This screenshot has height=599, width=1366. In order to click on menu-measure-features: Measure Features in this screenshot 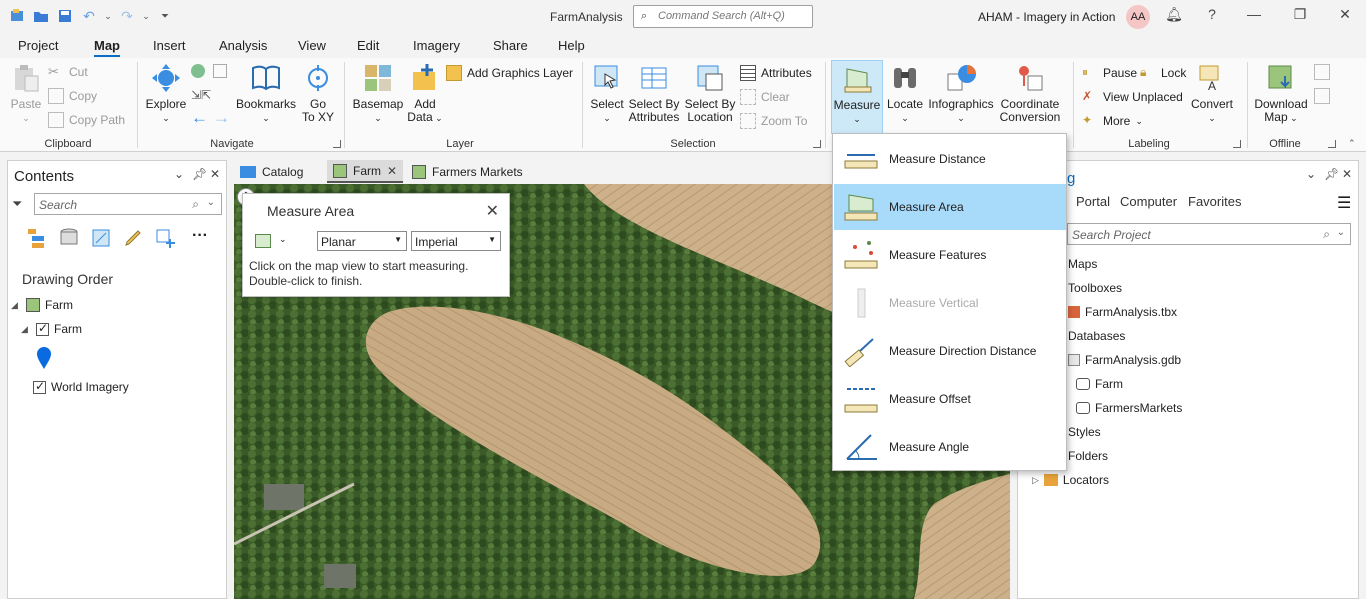, I will do `click(950, 255)`.